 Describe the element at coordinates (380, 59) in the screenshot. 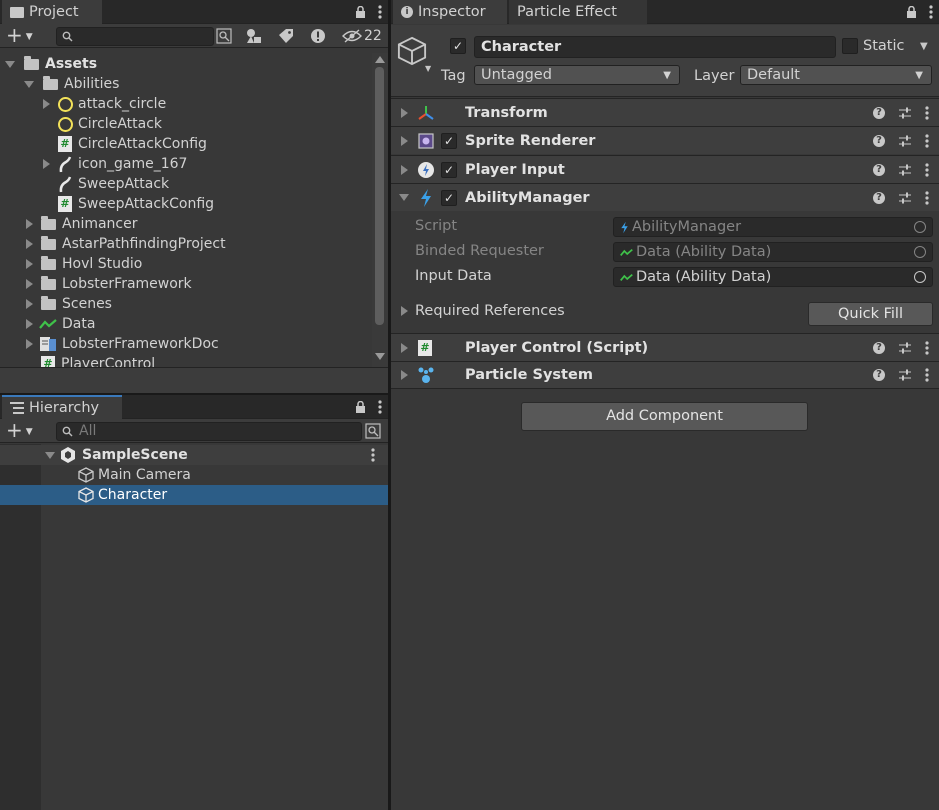

I see `scroll-up-arrow-icon` at that location.